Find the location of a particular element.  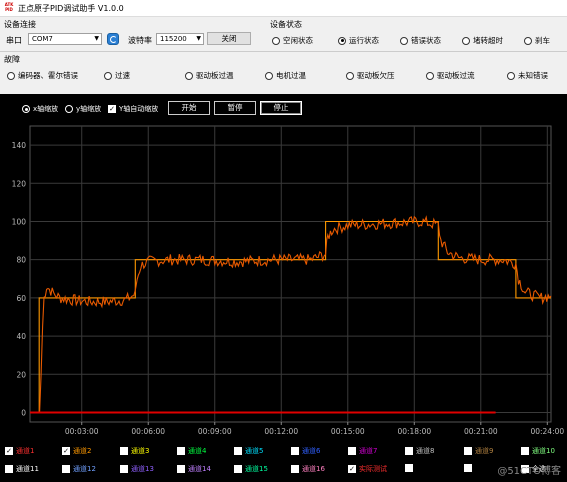

baud-label: 波特率 is located at coordinates (140, 40).